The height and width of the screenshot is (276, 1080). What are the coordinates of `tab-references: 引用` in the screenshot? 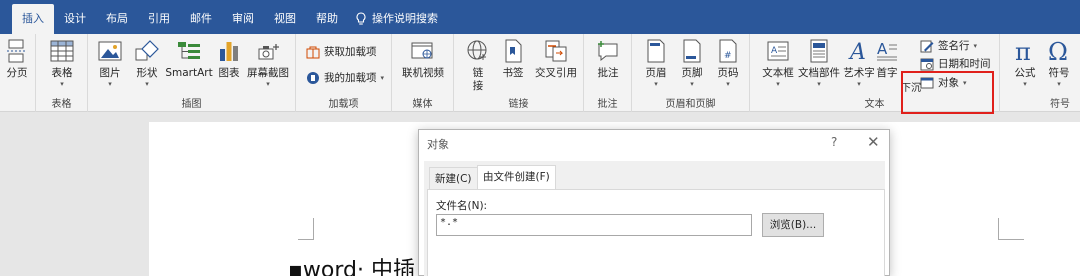 It's located at (159, 19).